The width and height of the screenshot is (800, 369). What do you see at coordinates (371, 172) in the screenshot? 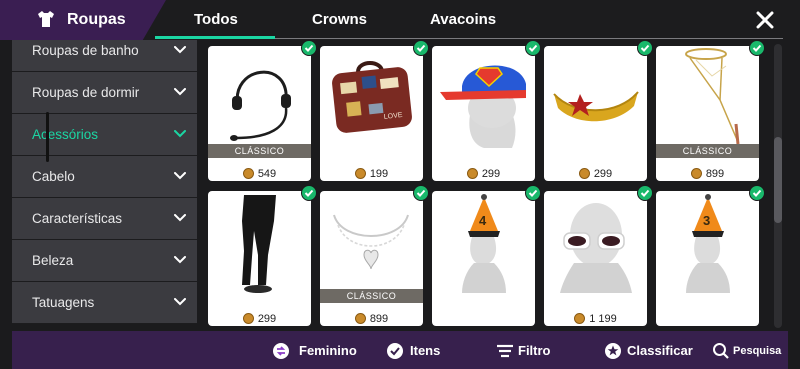
I see `item-price: 199` at bounding box center [371, 172].